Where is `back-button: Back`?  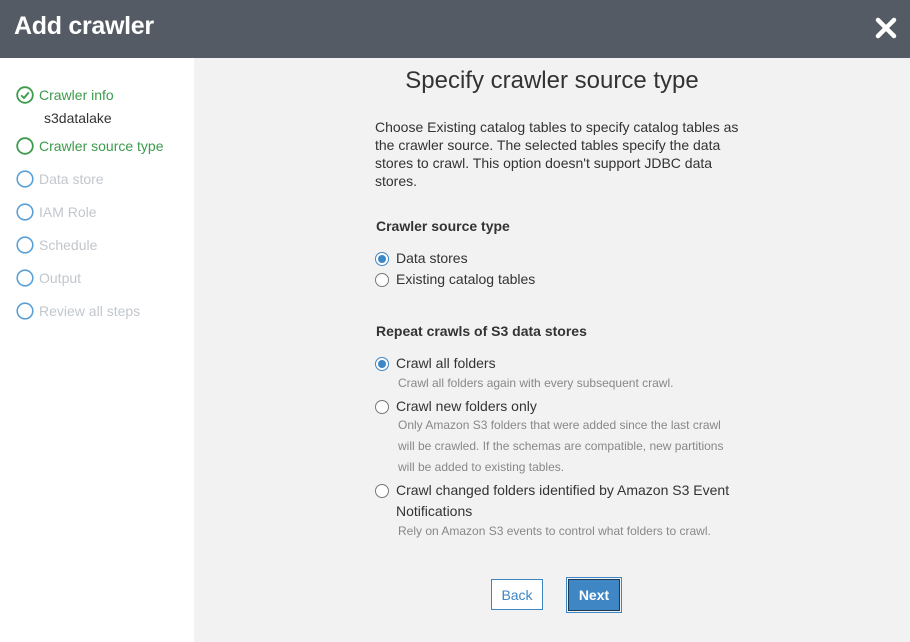 back-button: Back is located at coordinates (517, 594).